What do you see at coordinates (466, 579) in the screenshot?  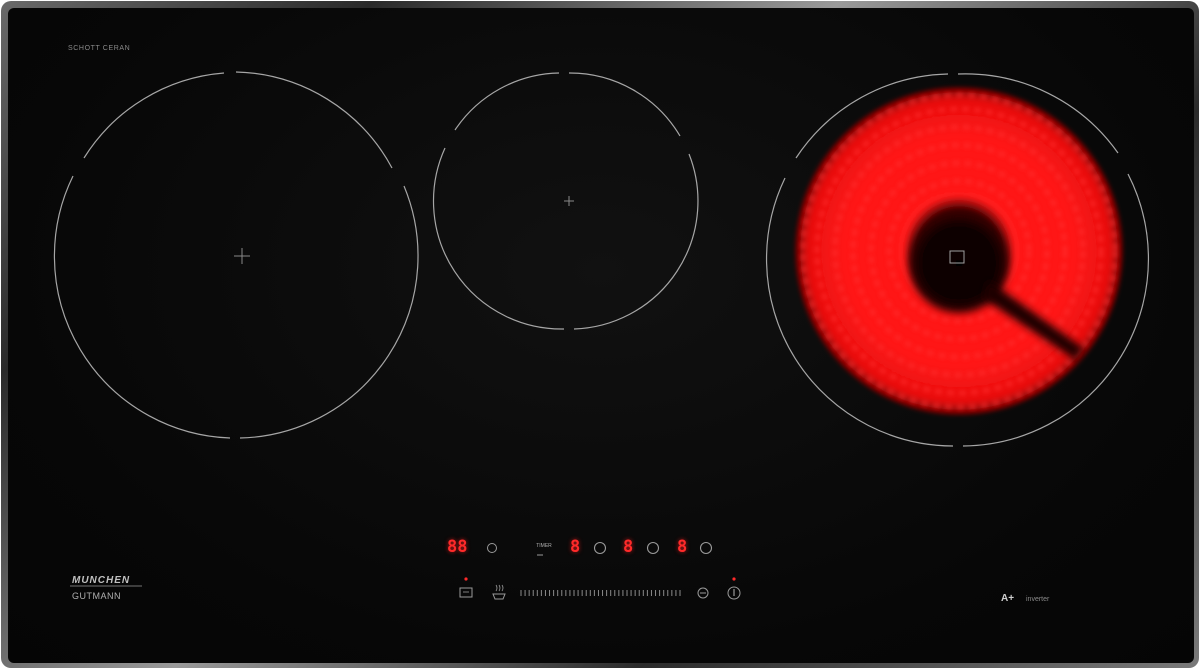 I see `lock-led` at bounding box center [466, 579].